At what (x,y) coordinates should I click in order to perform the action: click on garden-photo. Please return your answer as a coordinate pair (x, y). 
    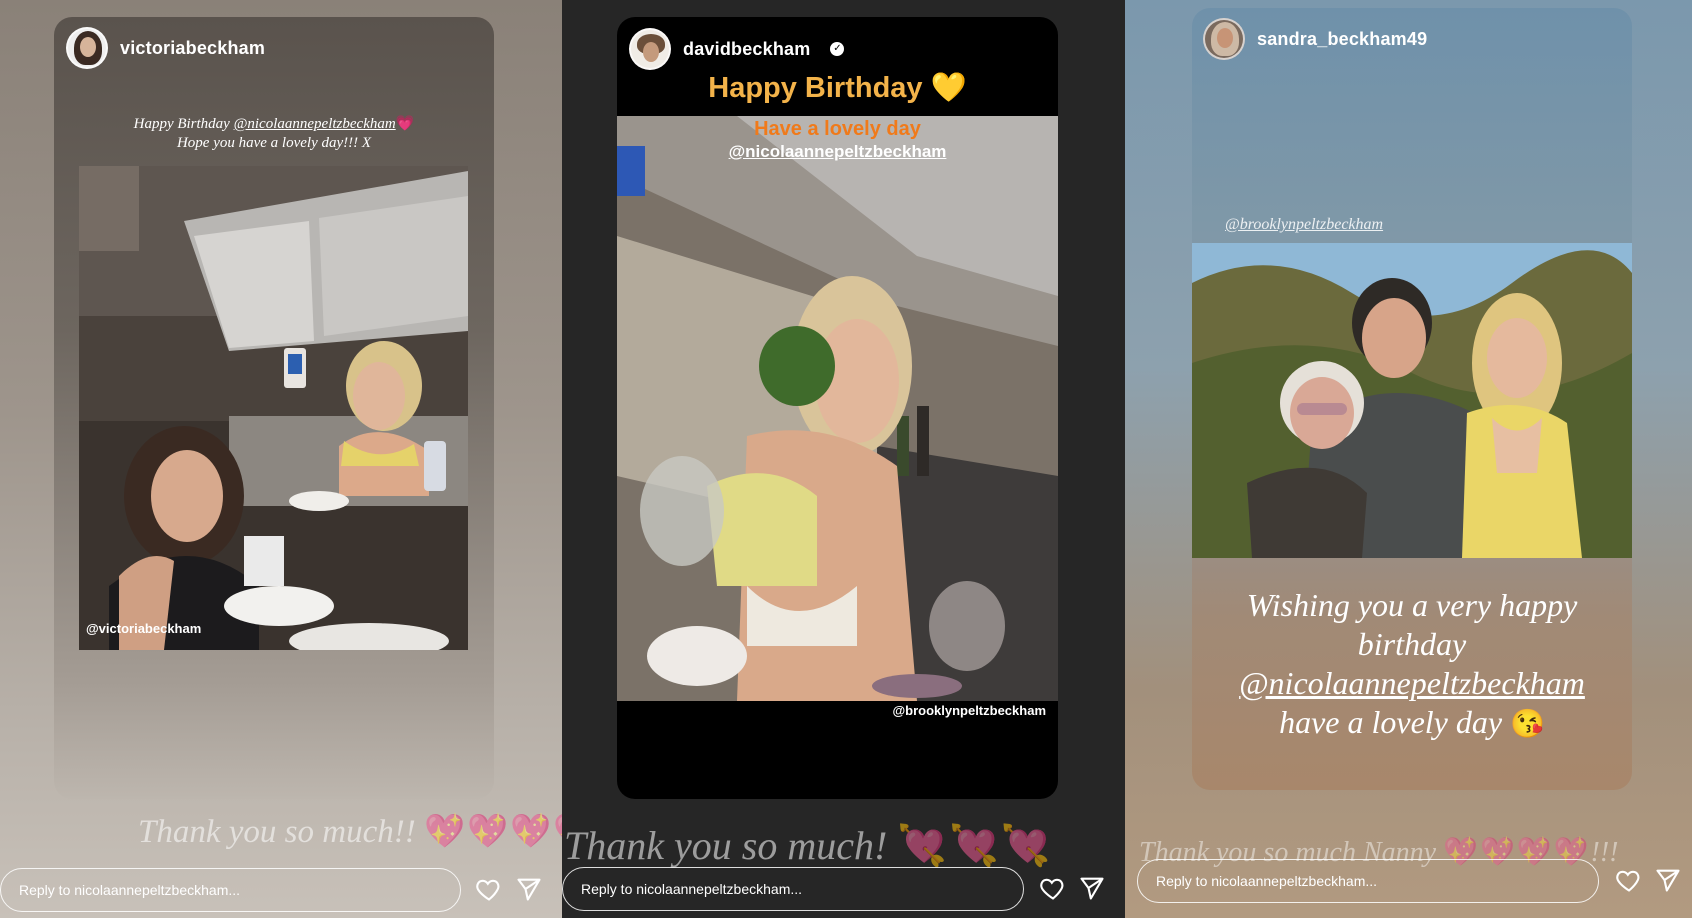
    Looking at the image, I should click on (1412, 400).